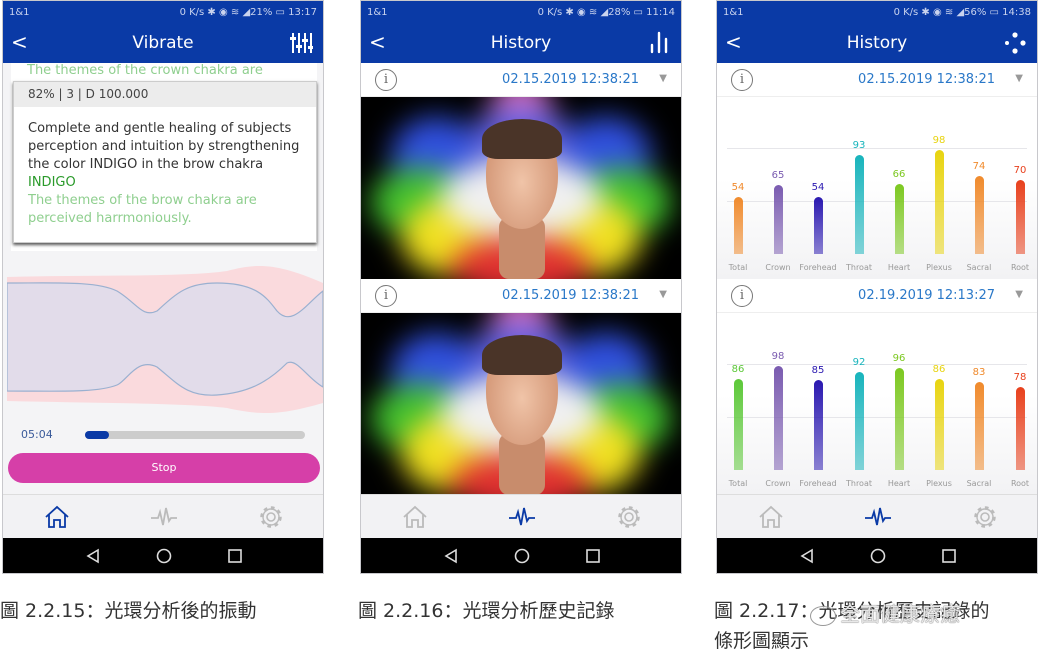  I want to click on bar-value-label: 54, so click(738, 187).